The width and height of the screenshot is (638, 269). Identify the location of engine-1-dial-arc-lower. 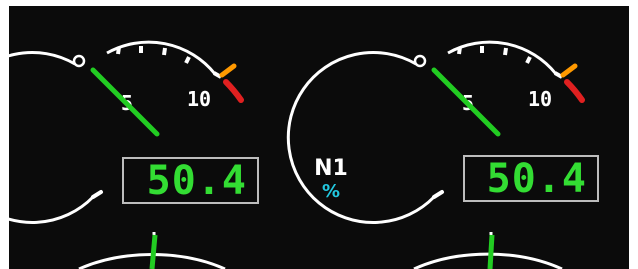
(52, 137).